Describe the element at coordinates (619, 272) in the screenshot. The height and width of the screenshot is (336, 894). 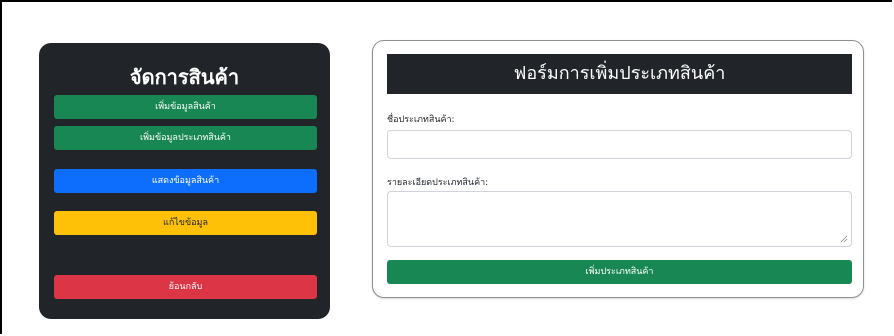
I see `add-category-submit-button: เพิ่มประเภทสินค้า` at that location.